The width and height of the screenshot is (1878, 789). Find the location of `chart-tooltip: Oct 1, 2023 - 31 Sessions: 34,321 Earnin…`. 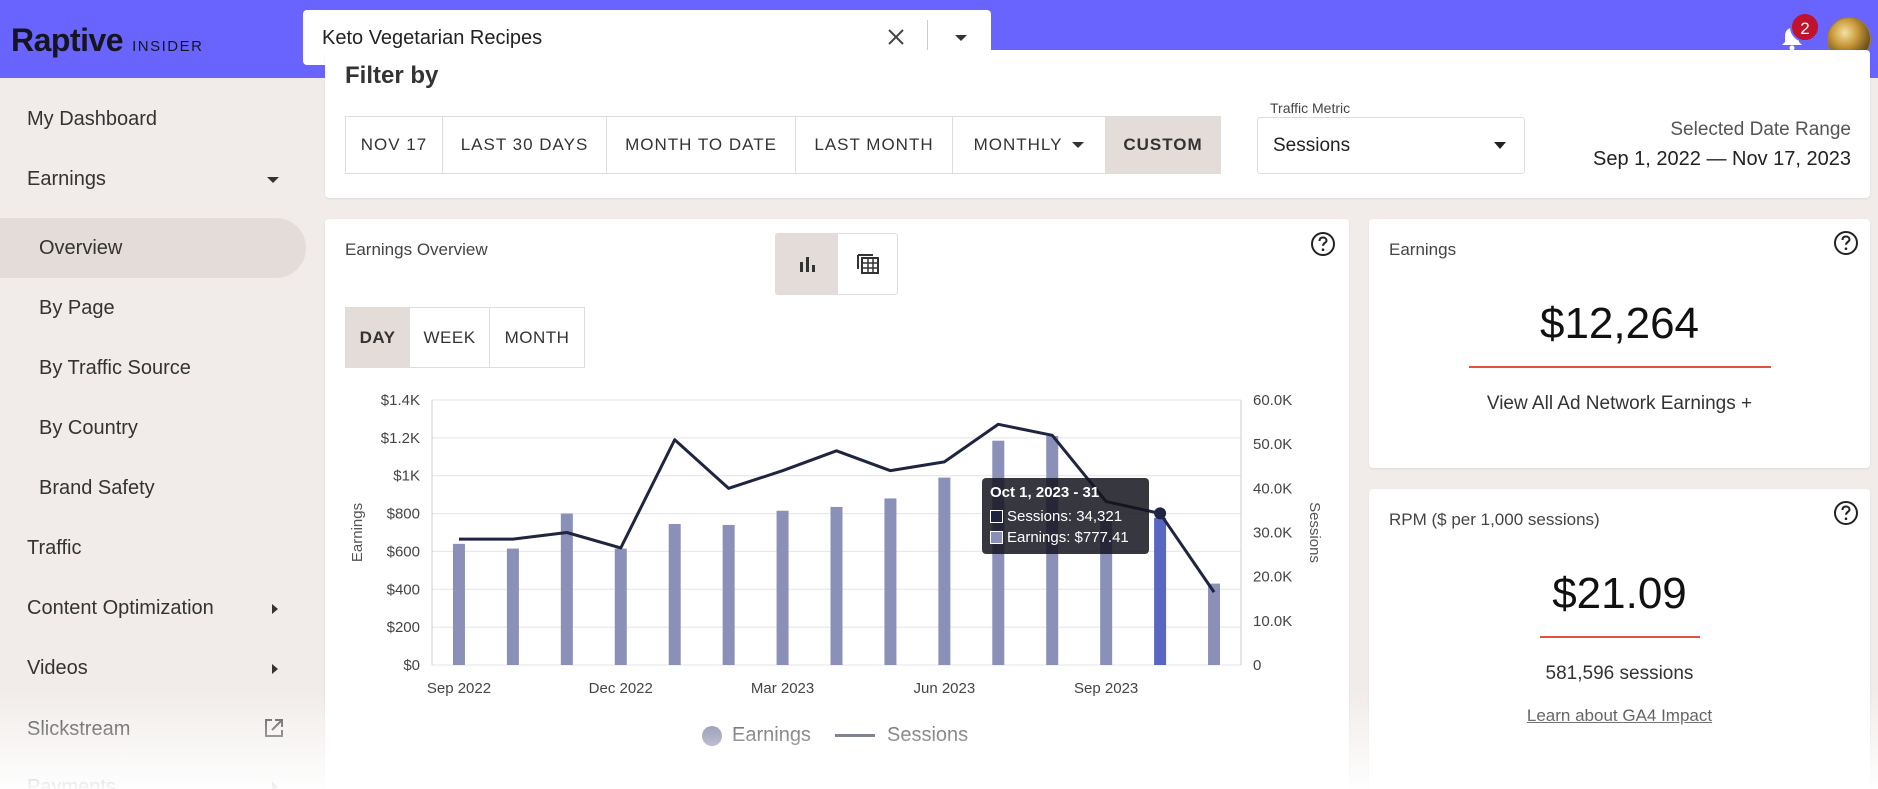

chart-tooltip: Oct 1, 2023 - 31 Sessions: 34,321 Earnin… is located at coordinates (1065, 516).